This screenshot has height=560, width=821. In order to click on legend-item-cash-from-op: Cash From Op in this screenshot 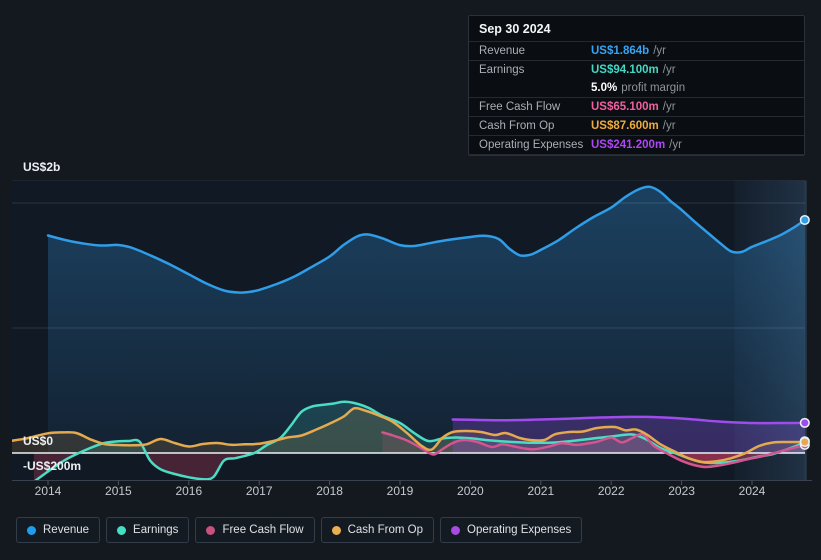, I will do `click(377, 530)`.